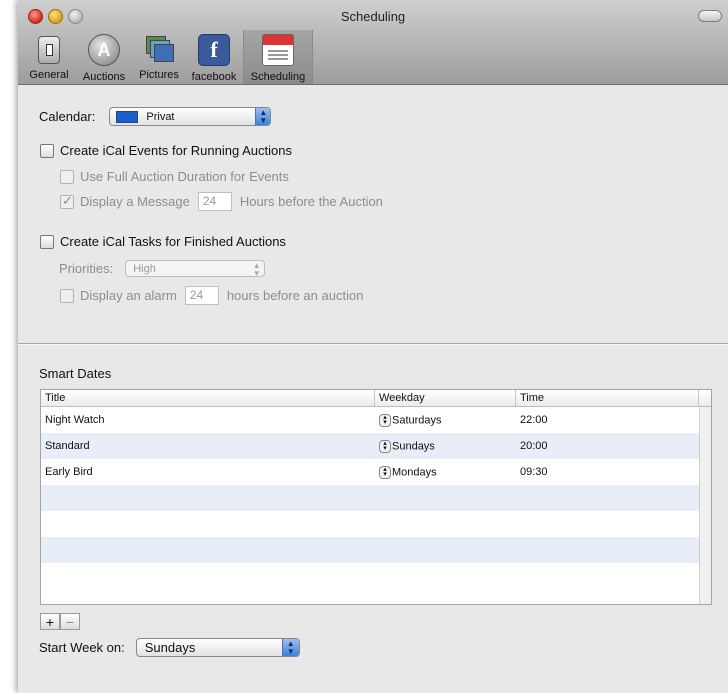  I want to click on pictures-icon, so click(159, 49).